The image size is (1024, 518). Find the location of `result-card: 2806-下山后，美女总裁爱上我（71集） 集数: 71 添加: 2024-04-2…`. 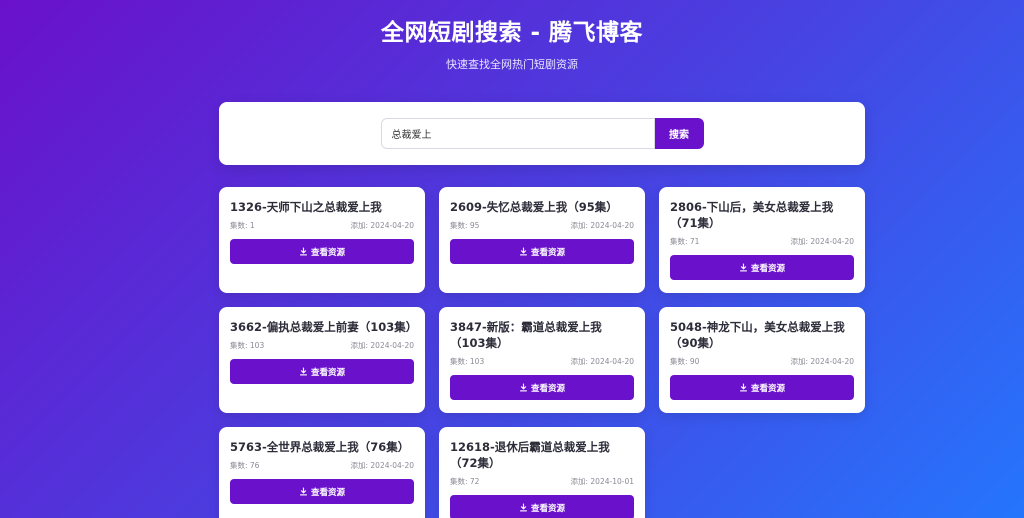

result-card: 2806-下山后，美女总裁爱上我（71集） 集数: 71 添加: 2024-04-2… is located at coordinates (762, 240).